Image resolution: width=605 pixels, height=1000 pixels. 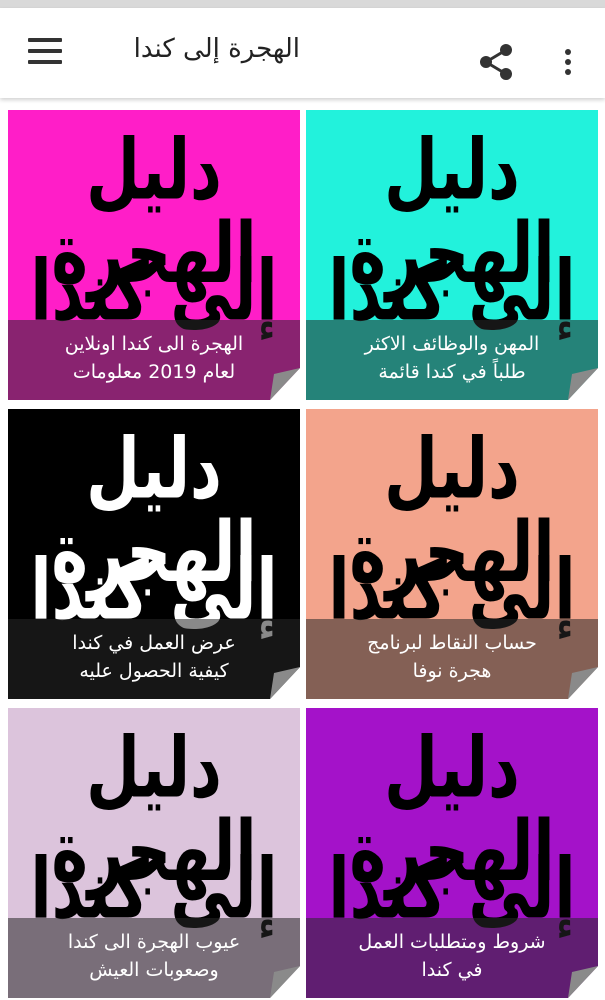 What do you see at coordinates (452, 958) in the screenshot?
I see `tile-caption: شروط ومتطلبات العمل في كندا` at bounding box center [452, 958].